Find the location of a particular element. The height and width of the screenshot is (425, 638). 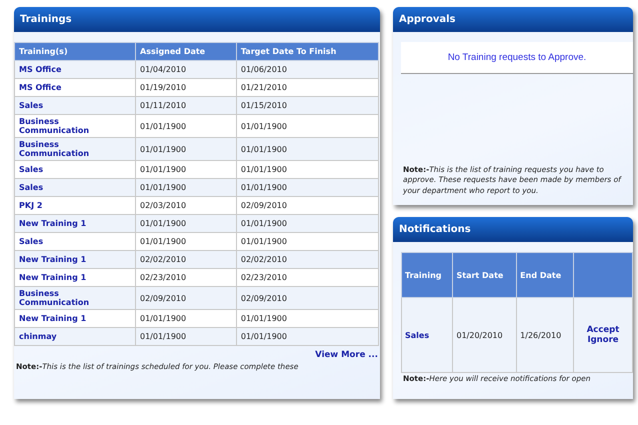

table-cell: 01/04/2010 is located at coordinates (186, 69).